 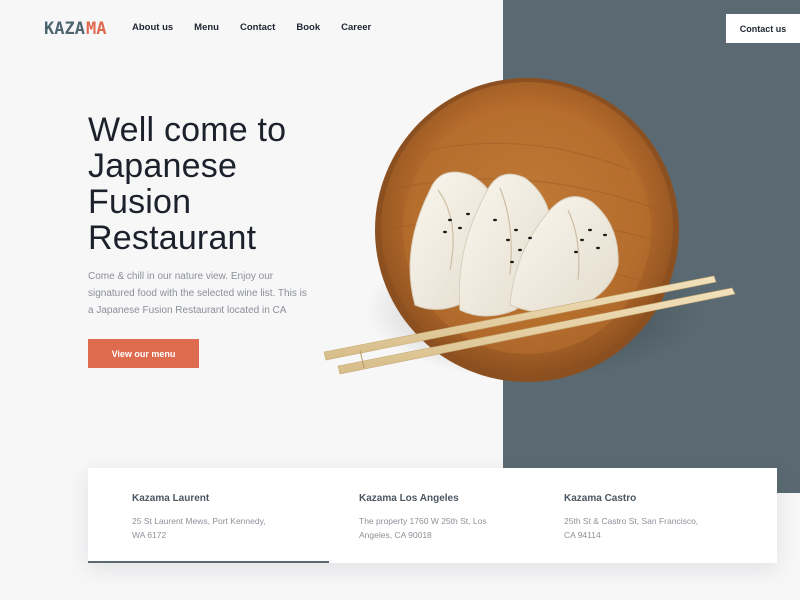 I want to click on nav-item-career: Career, so click(x=356, y=27).